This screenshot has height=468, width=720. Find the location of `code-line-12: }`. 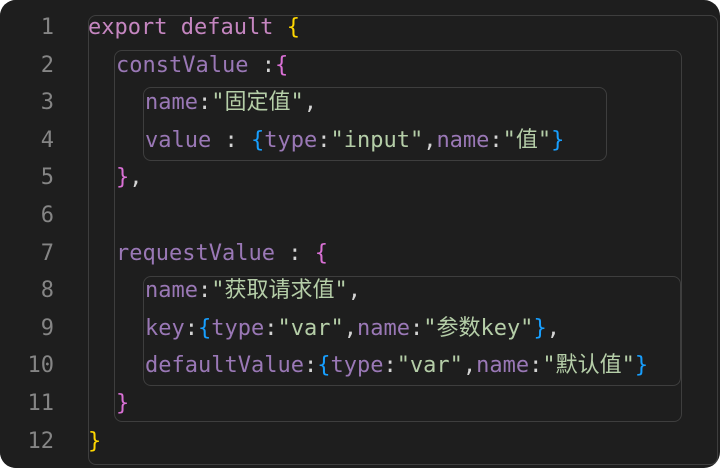

code-line-12: } is located at coordinates (94, 442).